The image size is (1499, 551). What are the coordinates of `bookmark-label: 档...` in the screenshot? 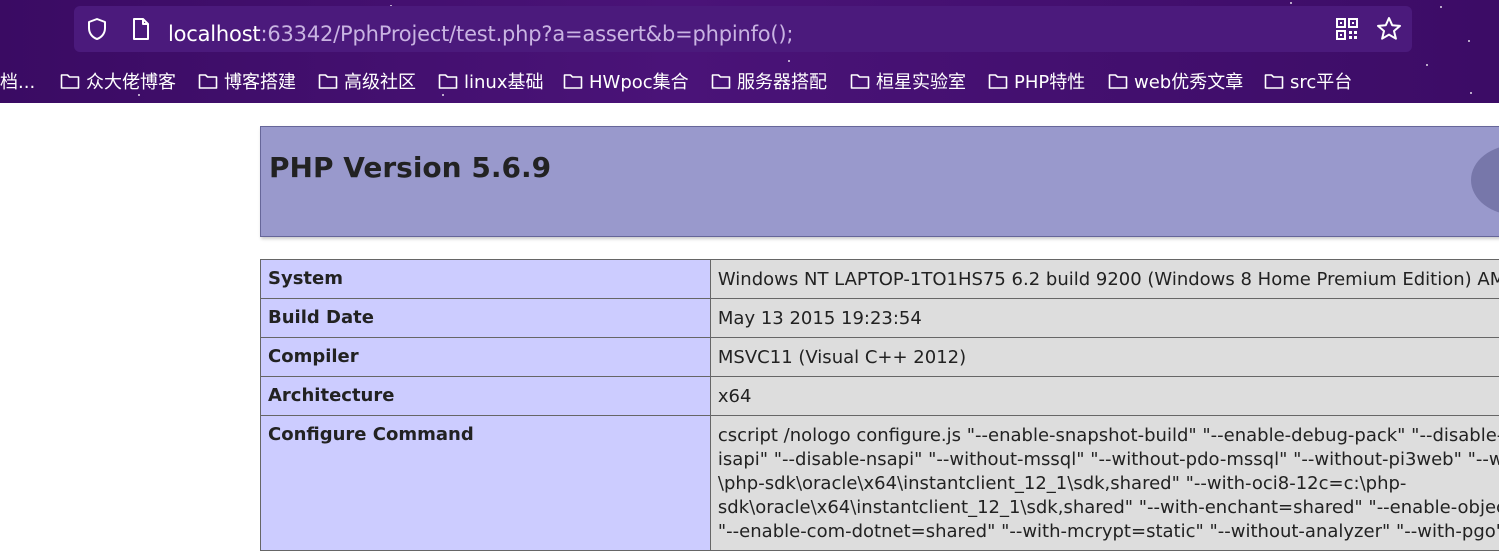 It's located at (17, 81).